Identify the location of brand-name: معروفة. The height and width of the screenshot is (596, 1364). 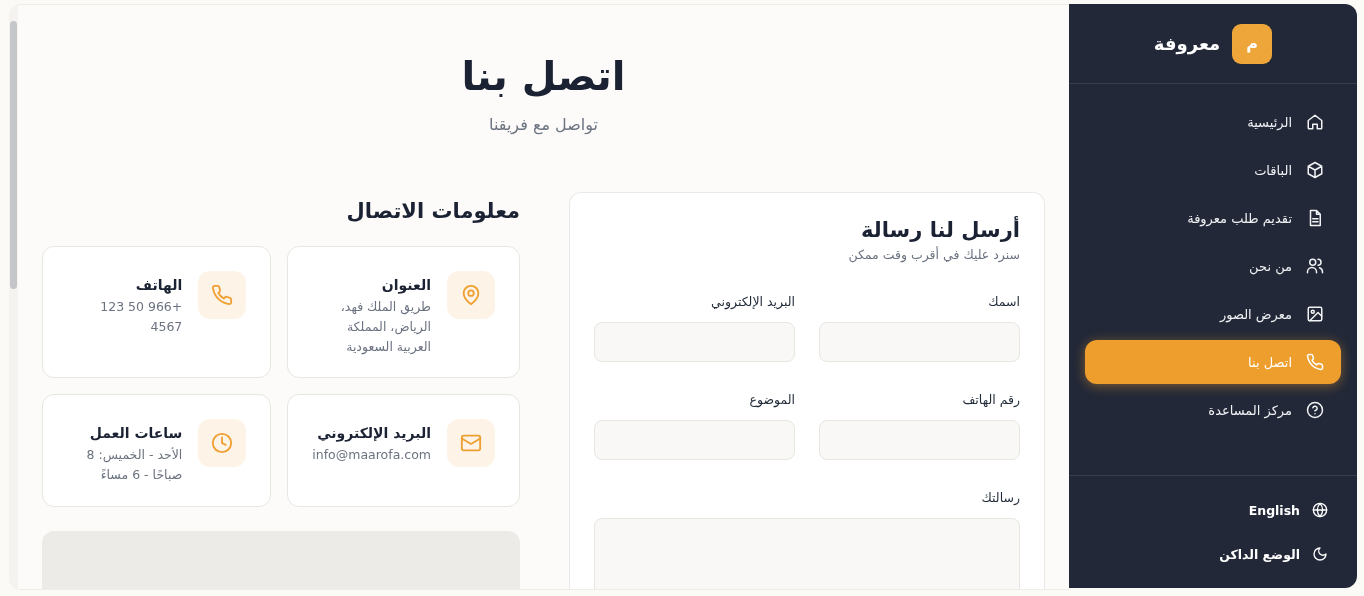
(1187, 43).